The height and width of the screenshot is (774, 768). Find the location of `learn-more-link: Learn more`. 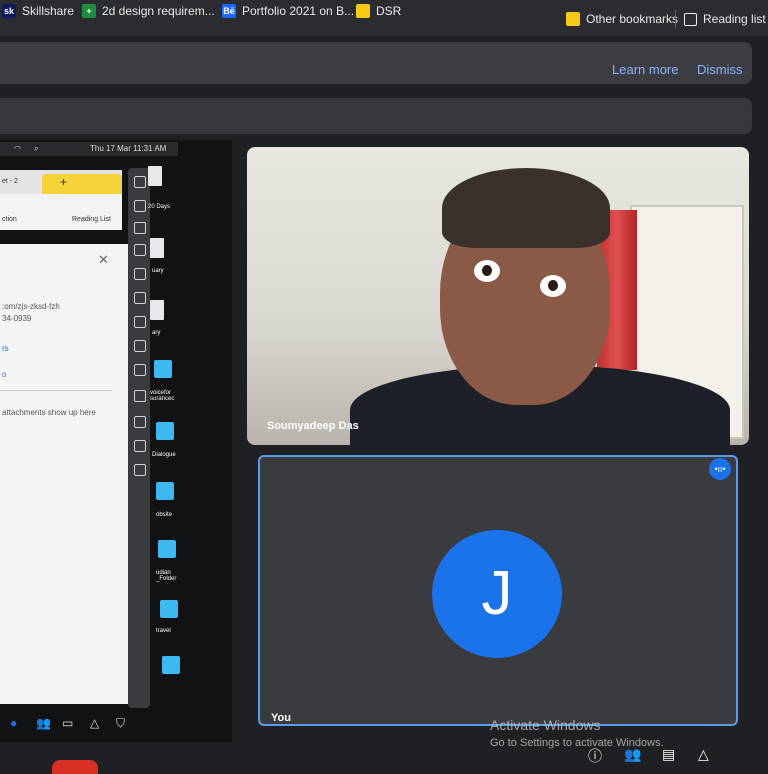

learn-more-link: Learn more is located at coordinates (645, 69).